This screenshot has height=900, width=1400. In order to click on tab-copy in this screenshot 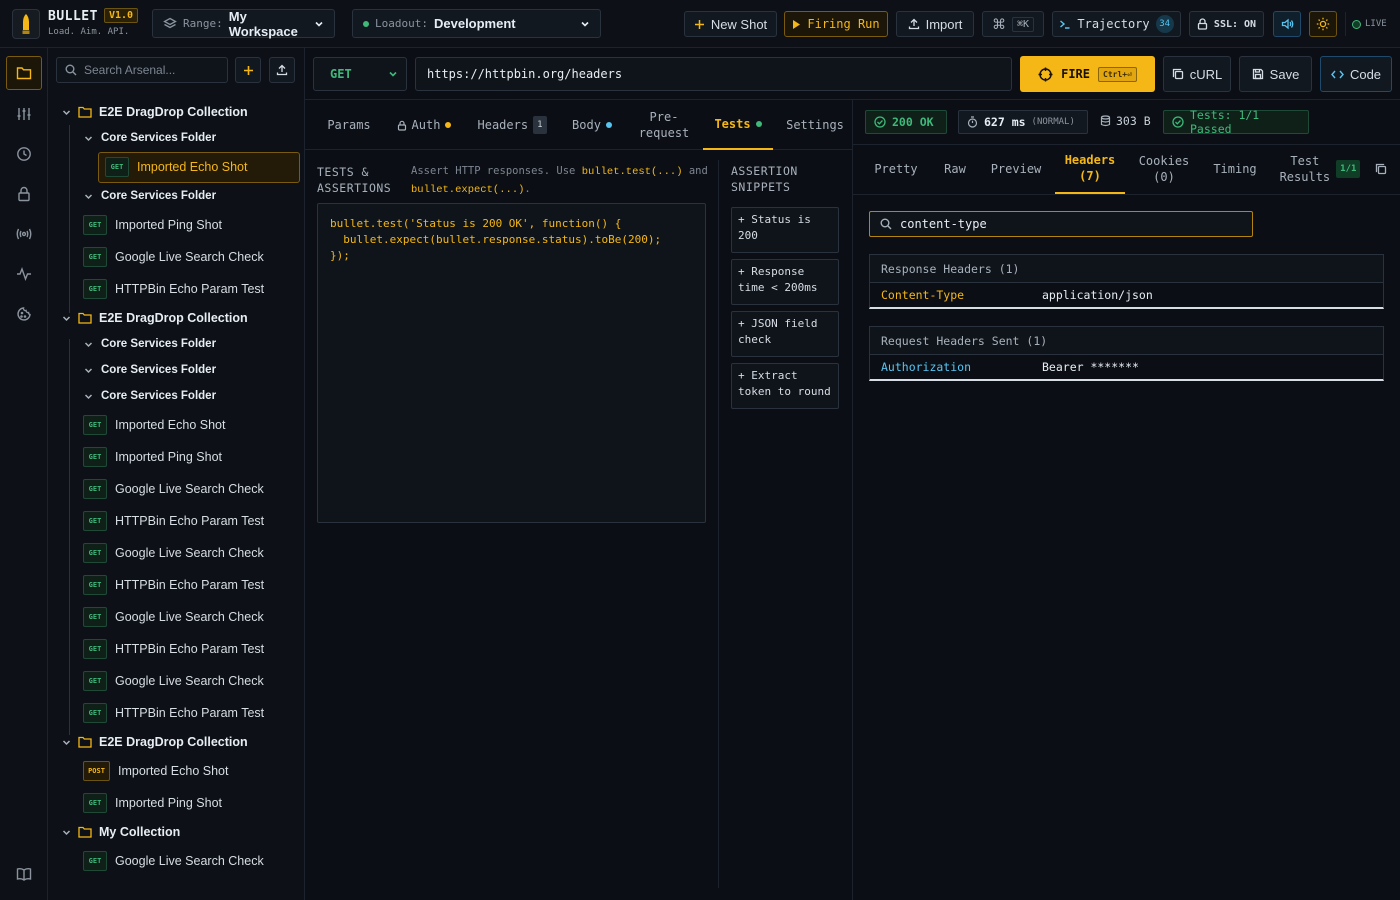, I will do `click(1387, 169)`.